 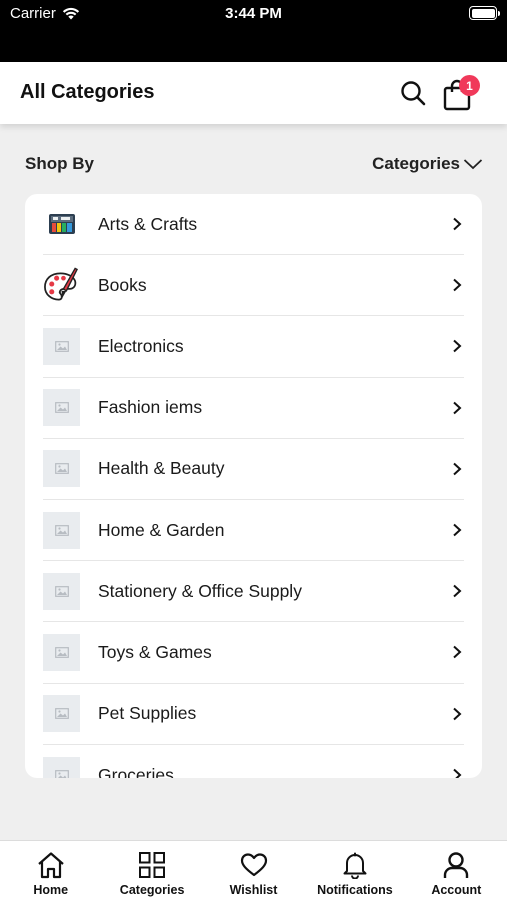 I want to click on category-label: Books, so click(x=122, y=284).